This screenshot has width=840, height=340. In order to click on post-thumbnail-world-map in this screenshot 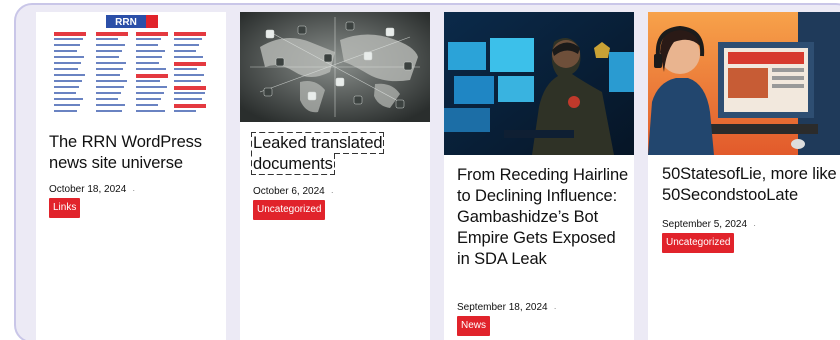, I will do `click(335, 67)`.